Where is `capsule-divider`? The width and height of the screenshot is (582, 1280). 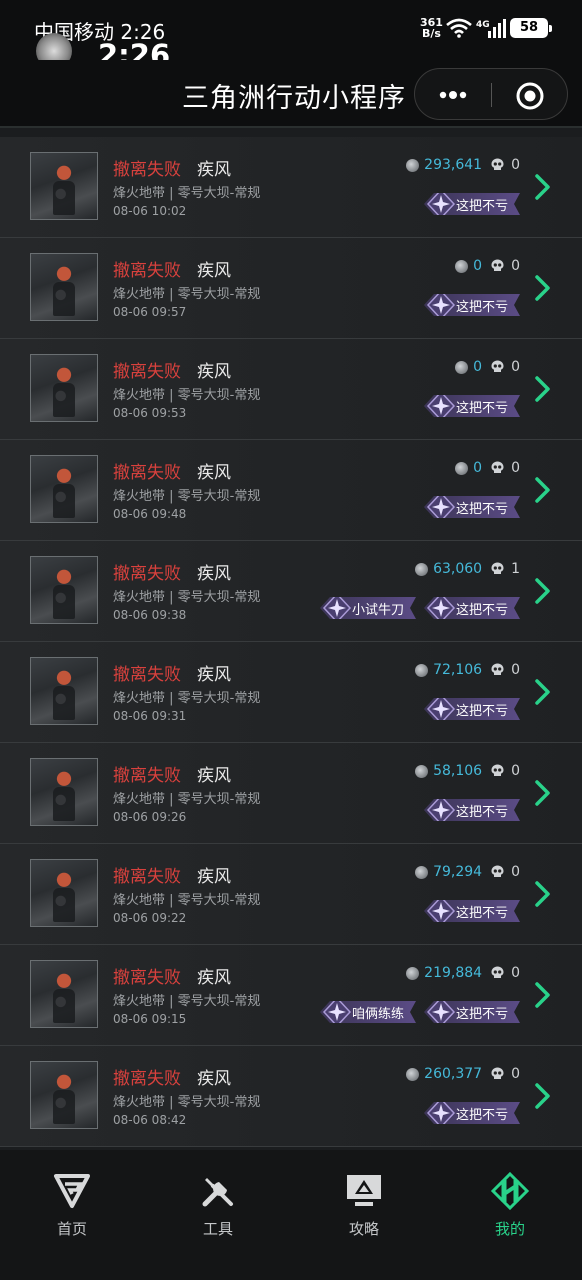 capsule-divider is located at coordinates (491, 95).